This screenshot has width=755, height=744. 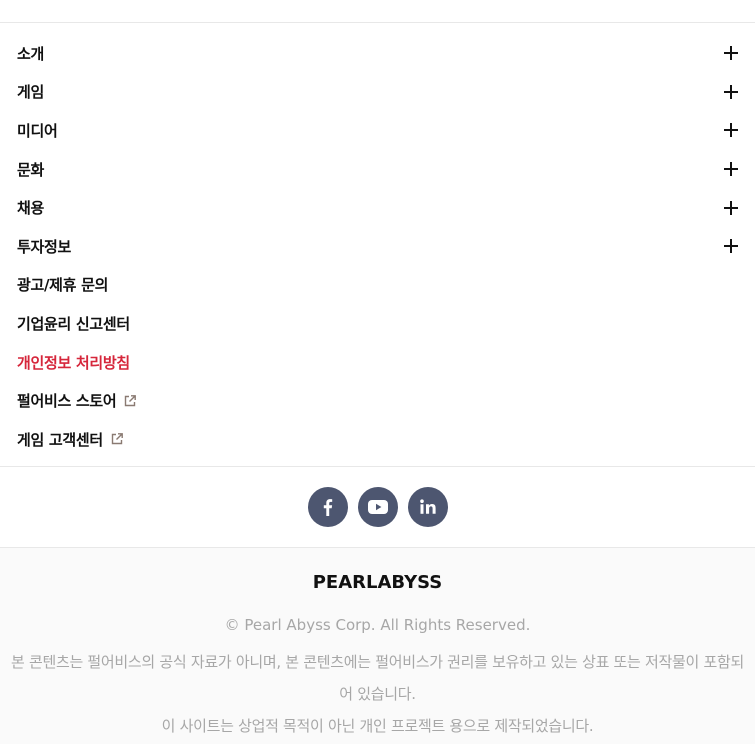 I want to click on menu-item-label: 미디어, so click(x=37, y=130).